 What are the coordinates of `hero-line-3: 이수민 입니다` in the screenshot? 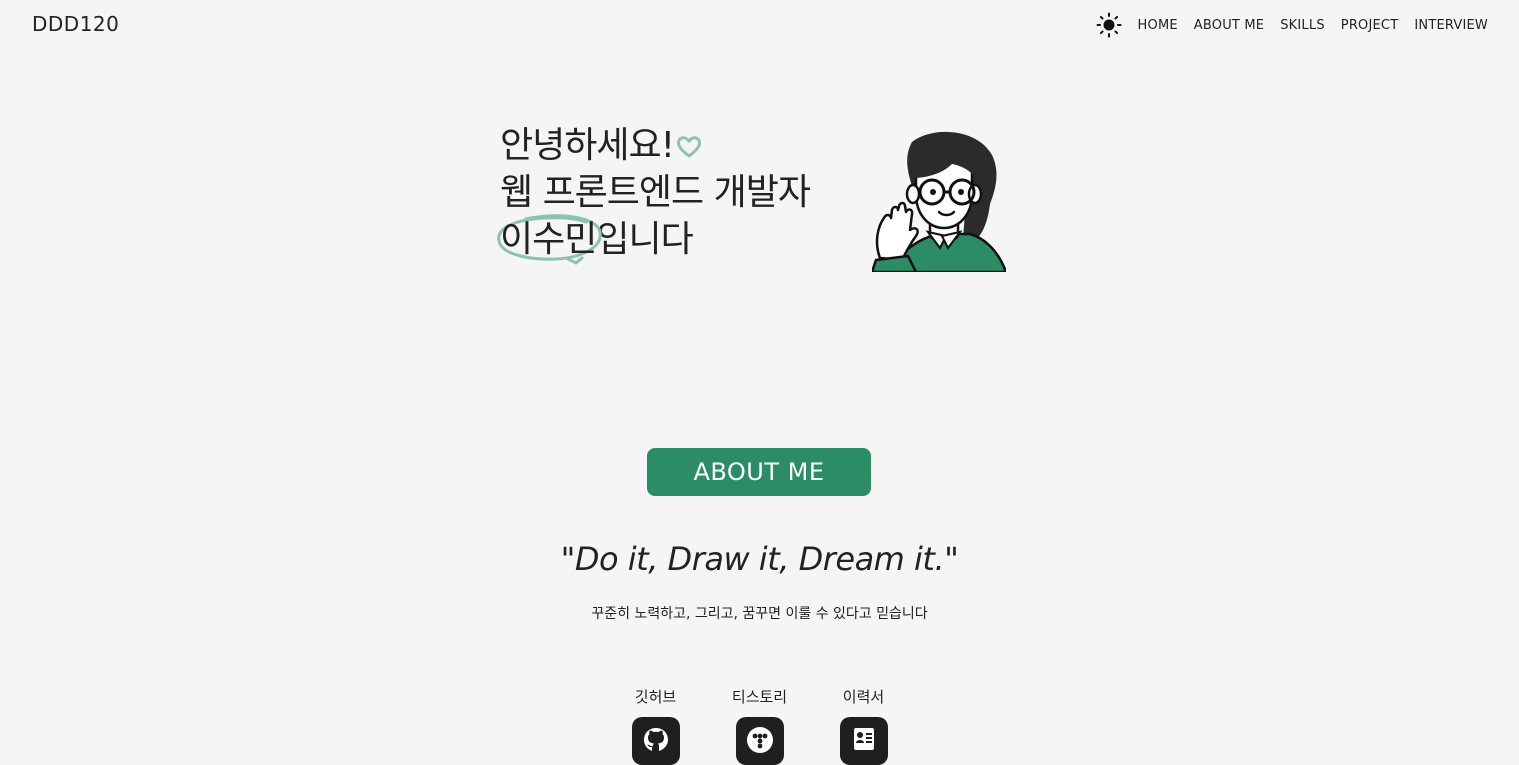 It's located at (653, 239).